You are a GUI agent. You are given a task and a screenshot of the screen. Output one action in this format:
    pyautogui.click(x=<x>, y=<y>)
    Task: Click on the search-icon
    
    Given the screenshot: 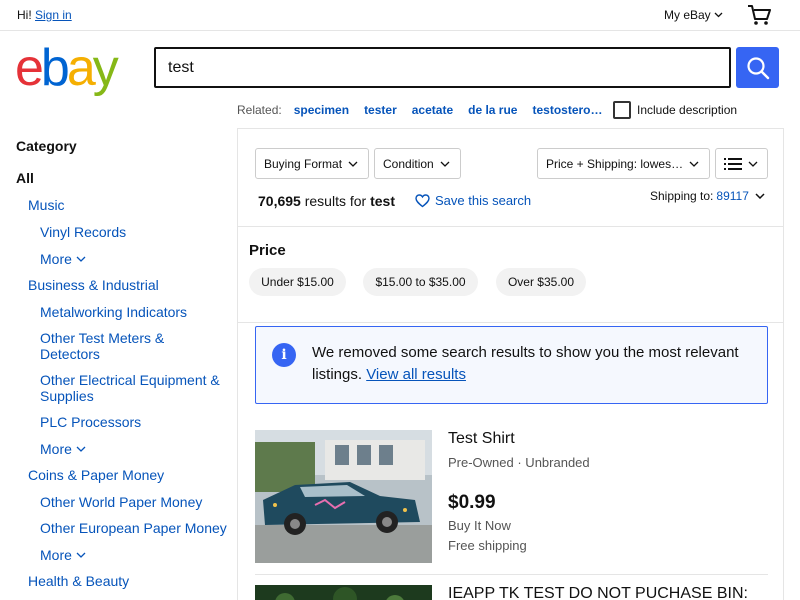 What is the action you would take?
    pyautogui.click(x=757, y=67)
    